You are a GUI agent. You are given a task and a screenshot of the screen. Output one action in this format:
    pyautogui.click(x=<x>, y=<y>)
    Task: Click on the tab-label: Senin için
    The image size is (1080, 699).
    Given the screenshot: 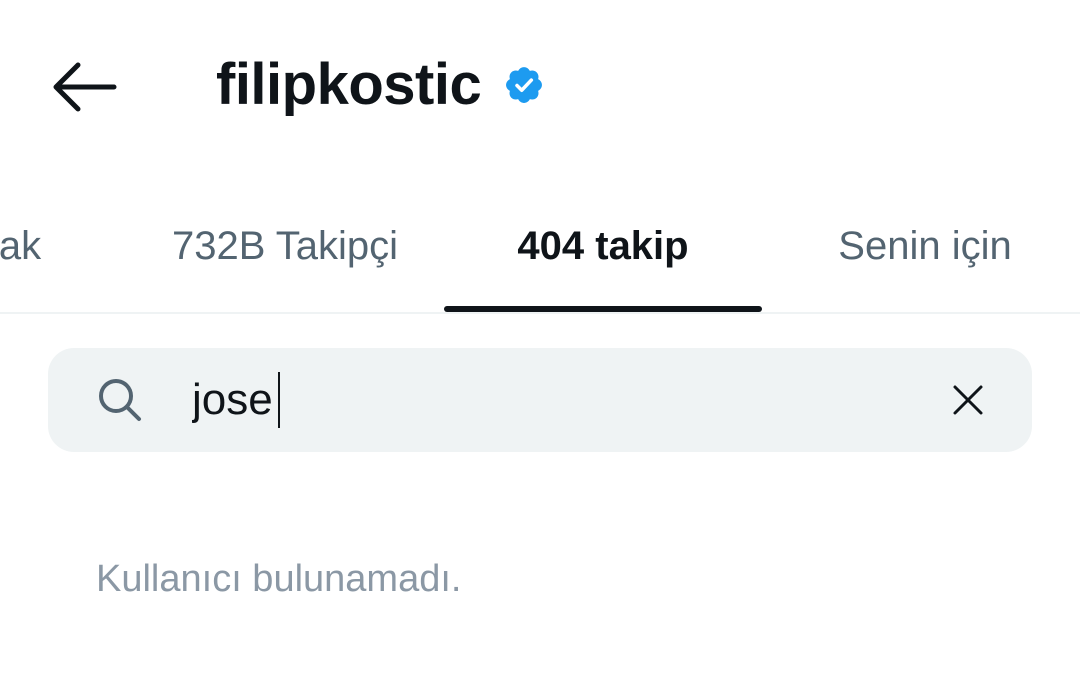 What is the action you would take?
    pyautogui.click(x=925, y=245)
    